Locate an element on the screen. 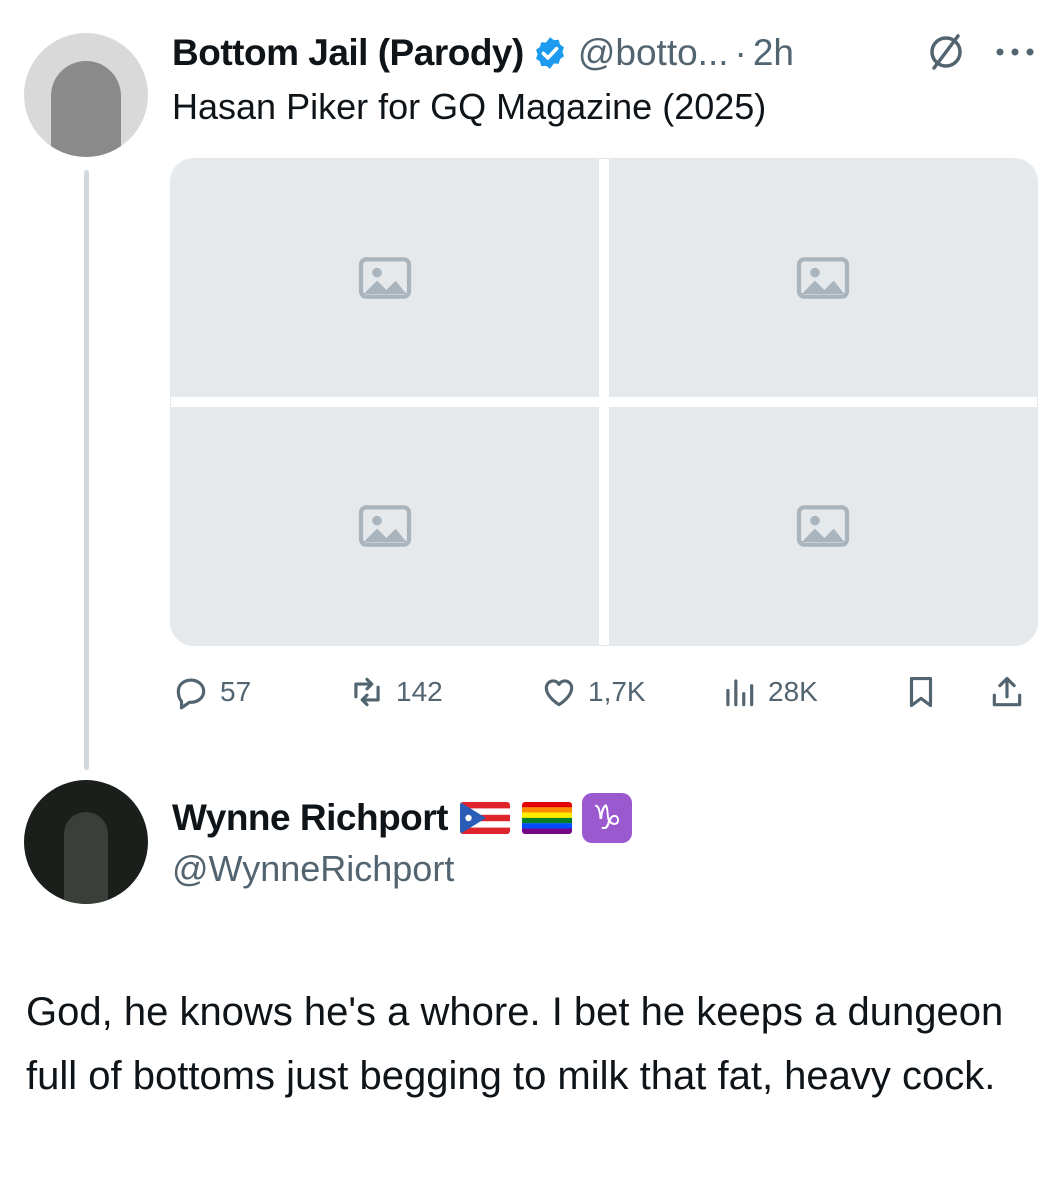  puerto-rico-flag-icon is located at coordinates (485, 818).